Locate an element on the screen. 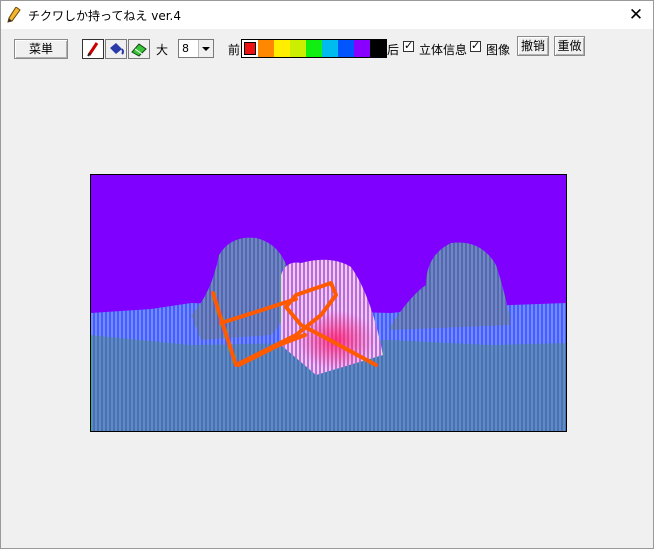 The image size is (656, 552). eraser-tool-button is located at coordinates (139, 49).